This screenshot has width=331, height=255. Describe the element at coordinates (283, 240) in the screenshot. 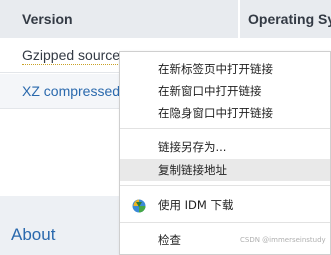

I see `watermark: CSDN @immerseinstudy` at that location.